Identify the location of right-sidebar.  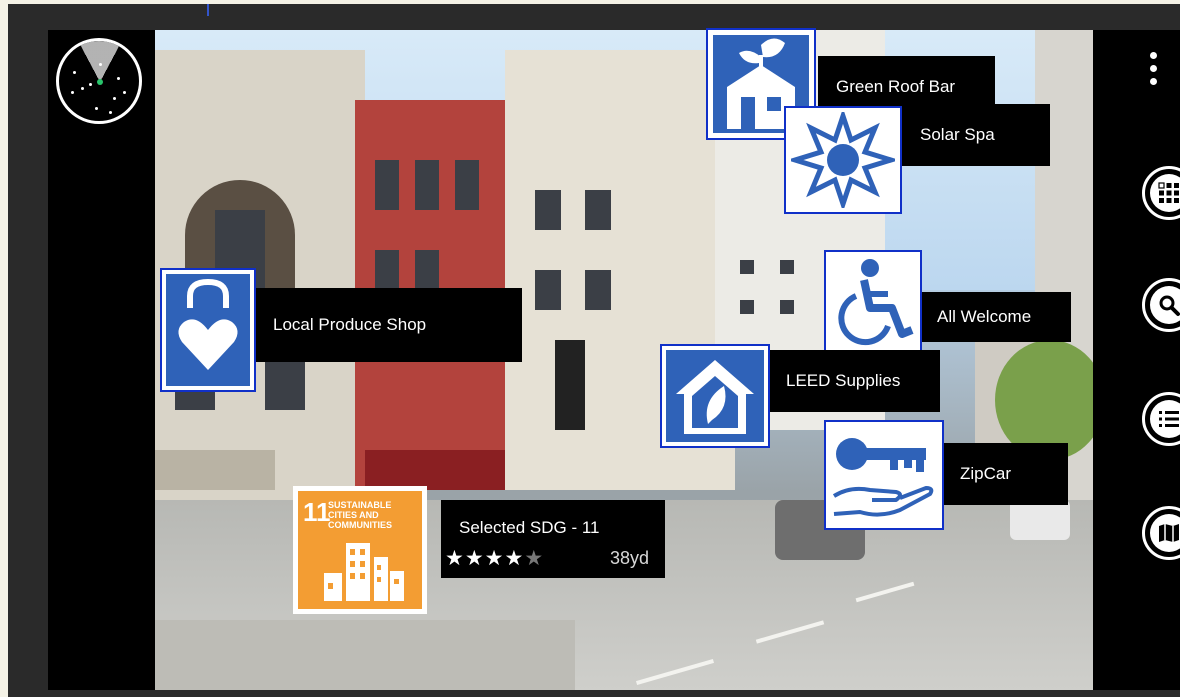
(1136, 360).